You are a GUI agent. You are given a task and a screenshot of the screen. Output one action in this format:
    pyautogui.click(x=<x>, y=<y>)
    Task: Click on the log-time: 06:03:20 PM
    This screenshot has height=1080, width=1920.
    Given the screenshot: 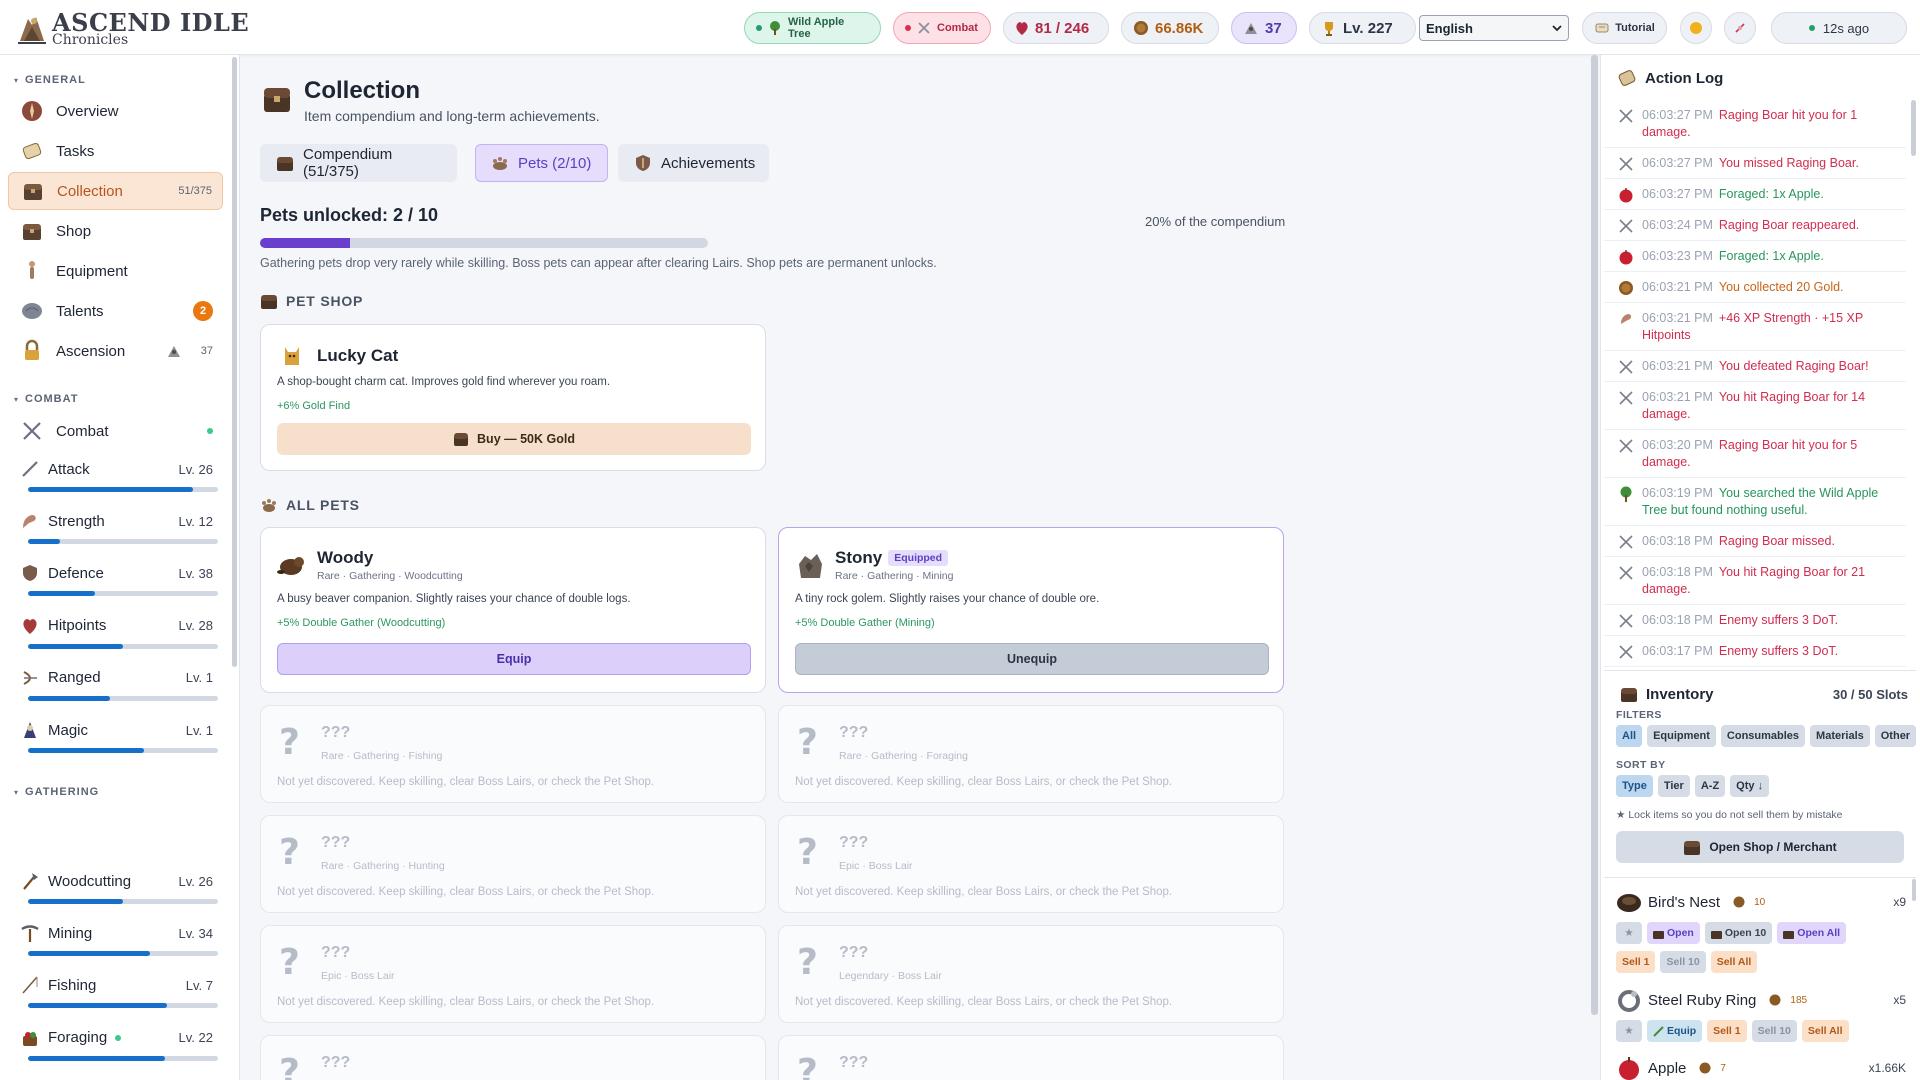 What is the action you would take?
    pyautogui.click(x=1677, y=445)
    